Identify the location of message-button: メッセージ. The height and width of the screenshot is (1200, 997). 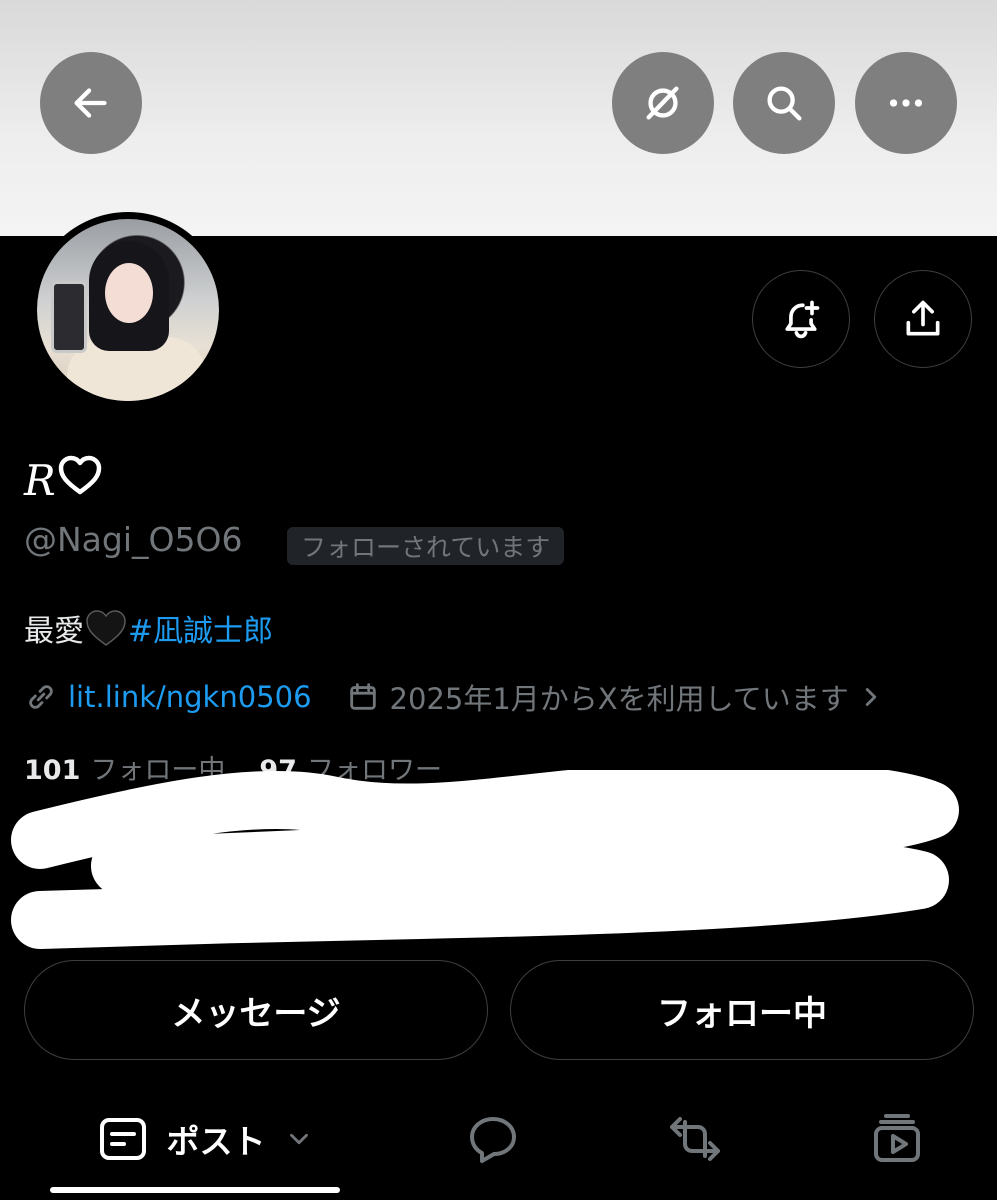
(256, 1010).